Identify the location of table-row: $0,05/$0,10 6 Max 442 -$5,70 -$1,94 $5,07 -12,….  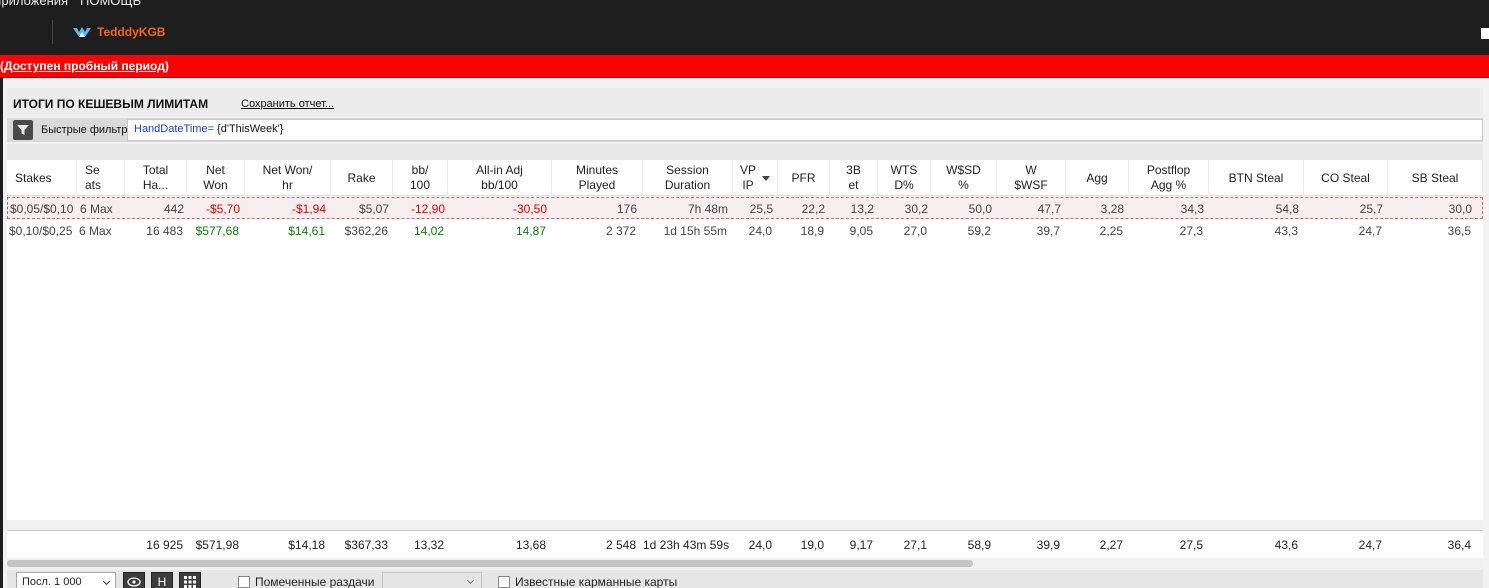
(745, 208).